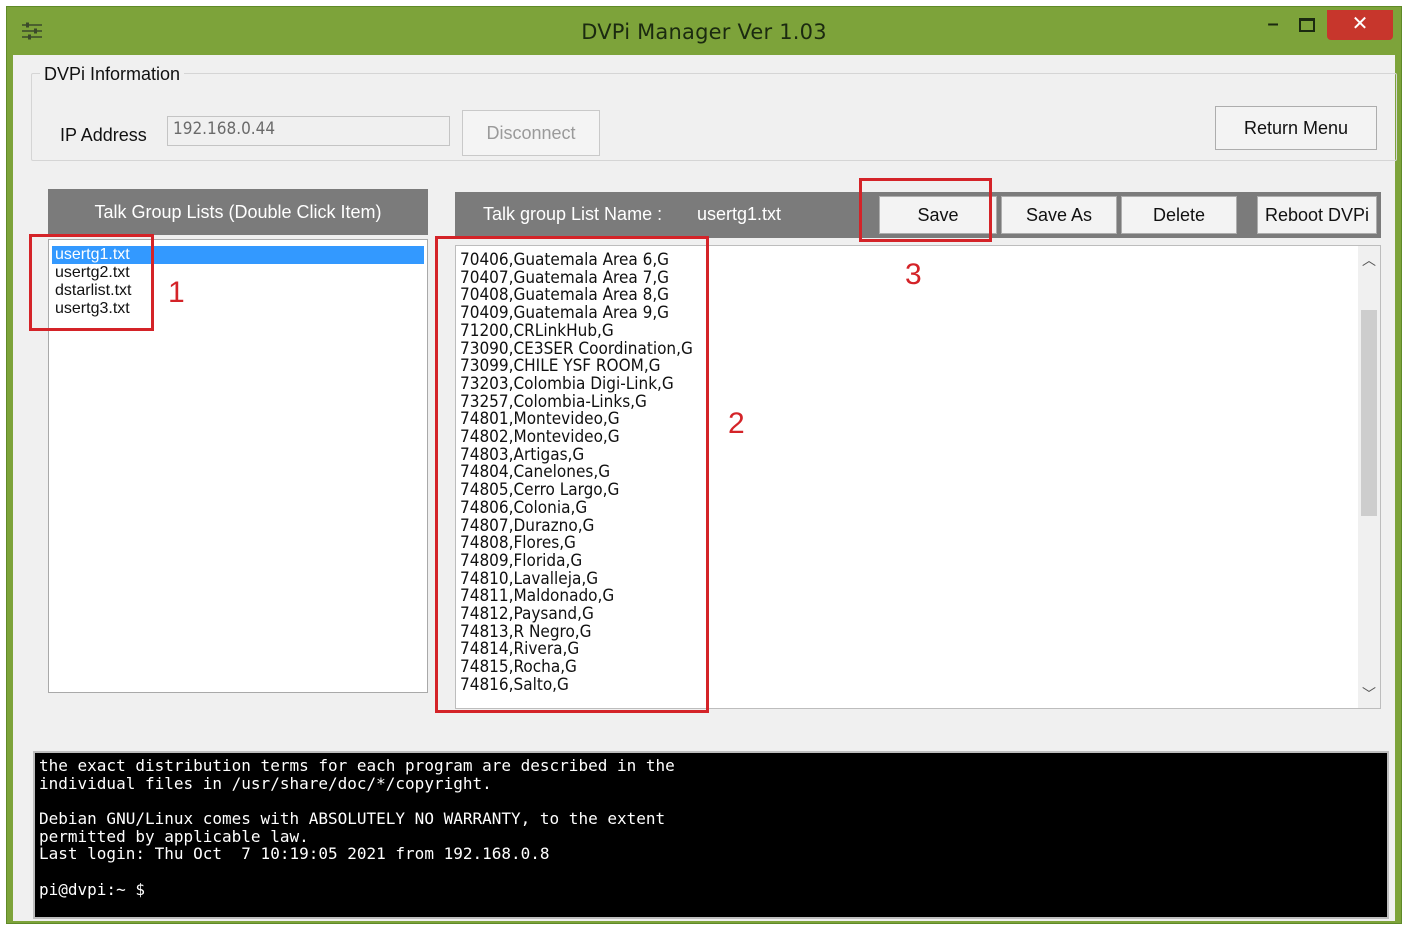 This screenshot has height=927, width=1408. I want to click on list-name-value: usertg1.txt, so click(739, 214).